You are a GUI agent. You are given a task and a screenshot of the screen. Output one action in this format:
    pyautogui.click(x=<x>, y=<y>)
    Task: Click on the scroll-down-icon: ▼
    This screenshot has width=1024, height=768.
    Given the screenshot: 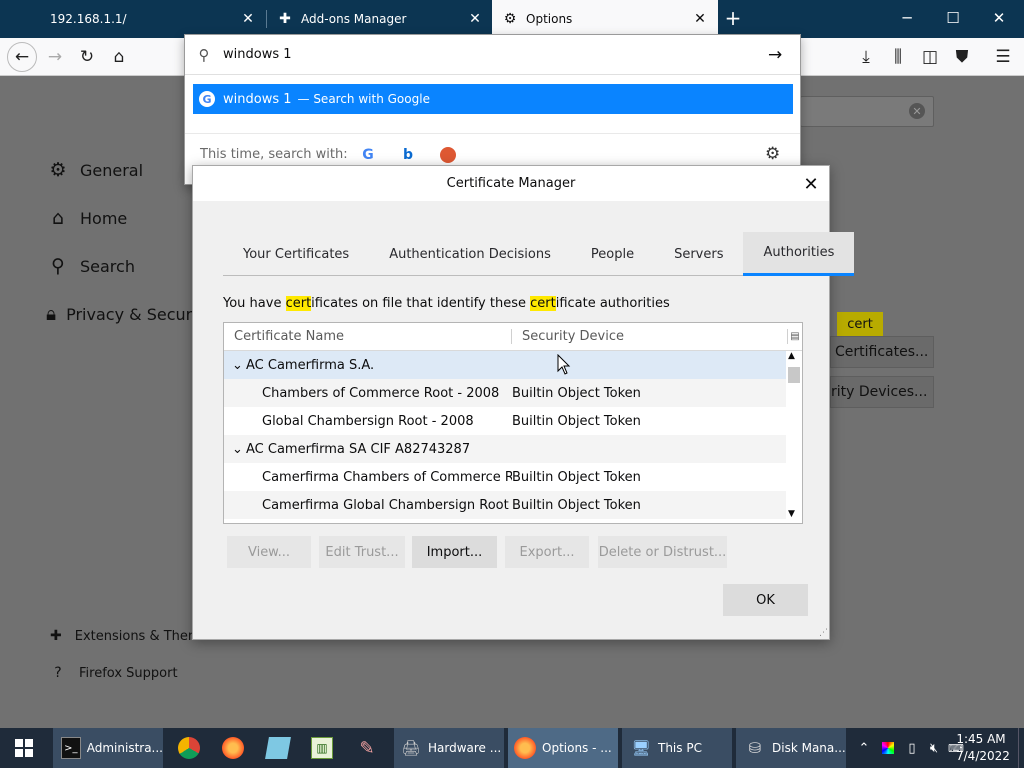 What is the action you would take?
    pyautogui.click(x=791, y=514)
    